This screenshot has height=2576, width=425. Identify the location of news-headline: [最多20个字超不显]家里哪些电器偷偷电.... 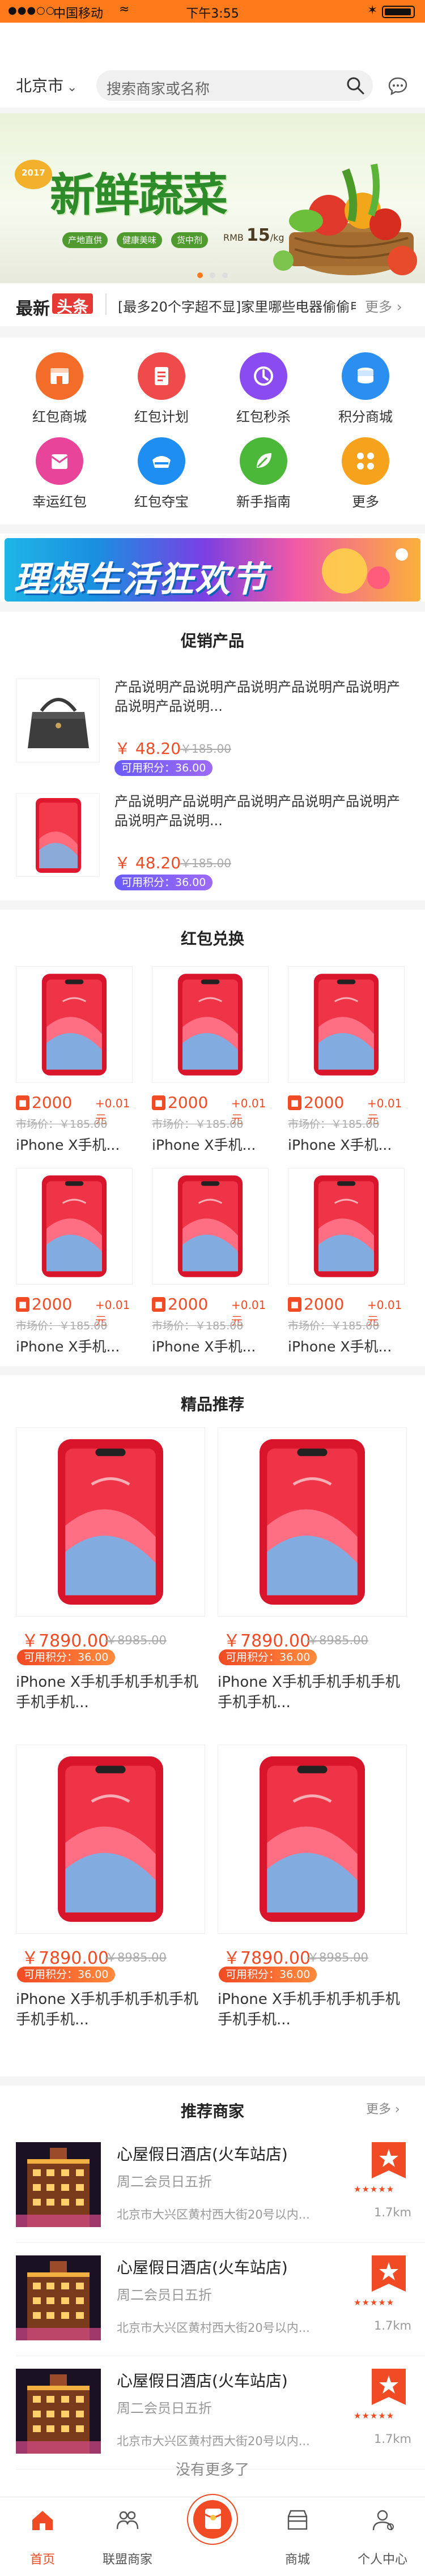
(237, 305).